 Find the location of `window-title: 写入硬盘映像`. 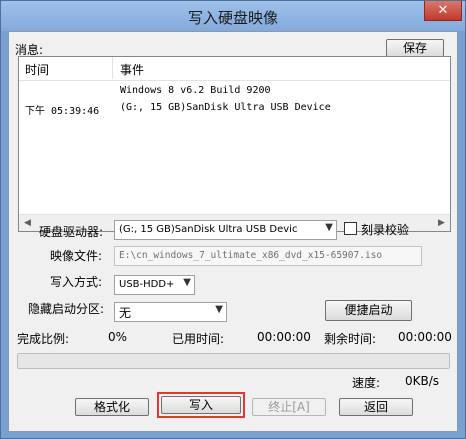

window-title: 写入硬盘映像 is located at coordinates (232, 18).